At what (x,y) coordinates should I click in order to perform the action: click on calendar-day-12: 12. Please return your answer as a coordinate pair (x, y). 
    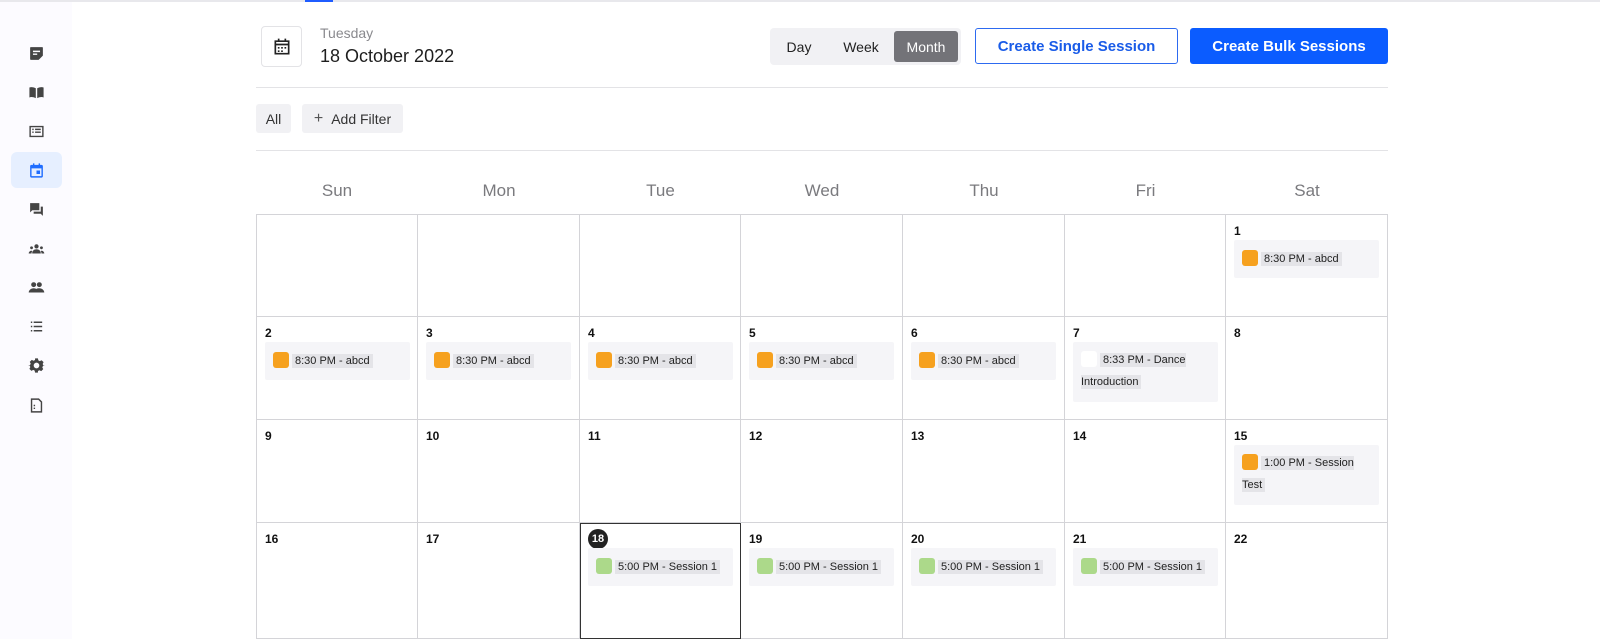
    Looking at the image, I should click on (822, 471).